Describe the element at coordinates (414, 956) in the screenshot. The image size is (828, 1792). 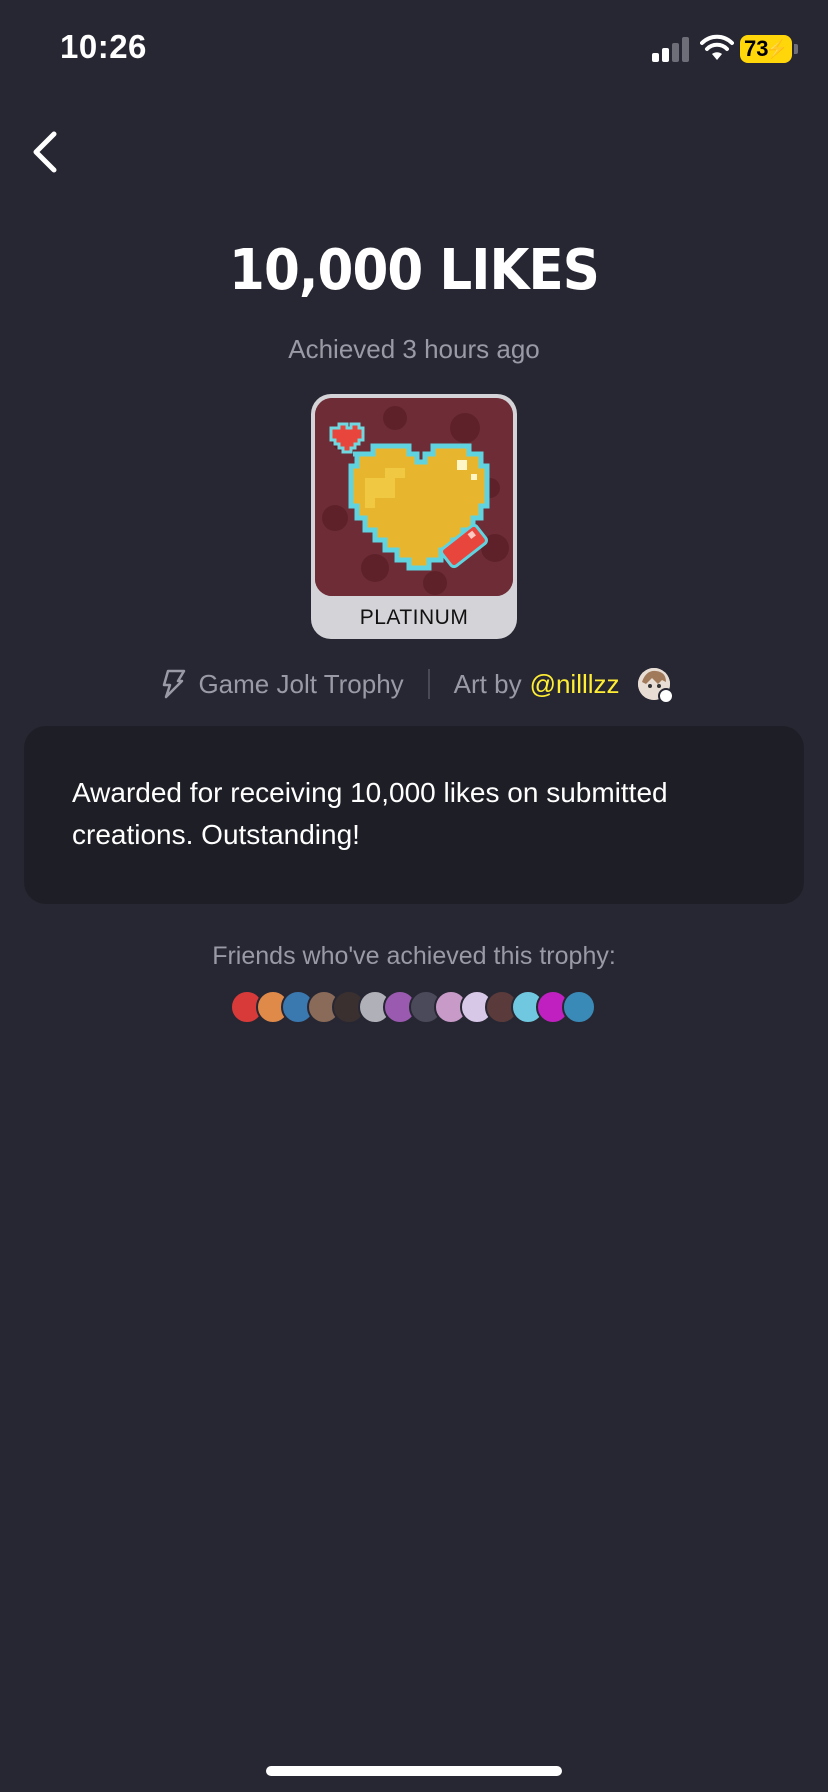
I see `friends-label: Friends who've achieved this trophy:` at that location.